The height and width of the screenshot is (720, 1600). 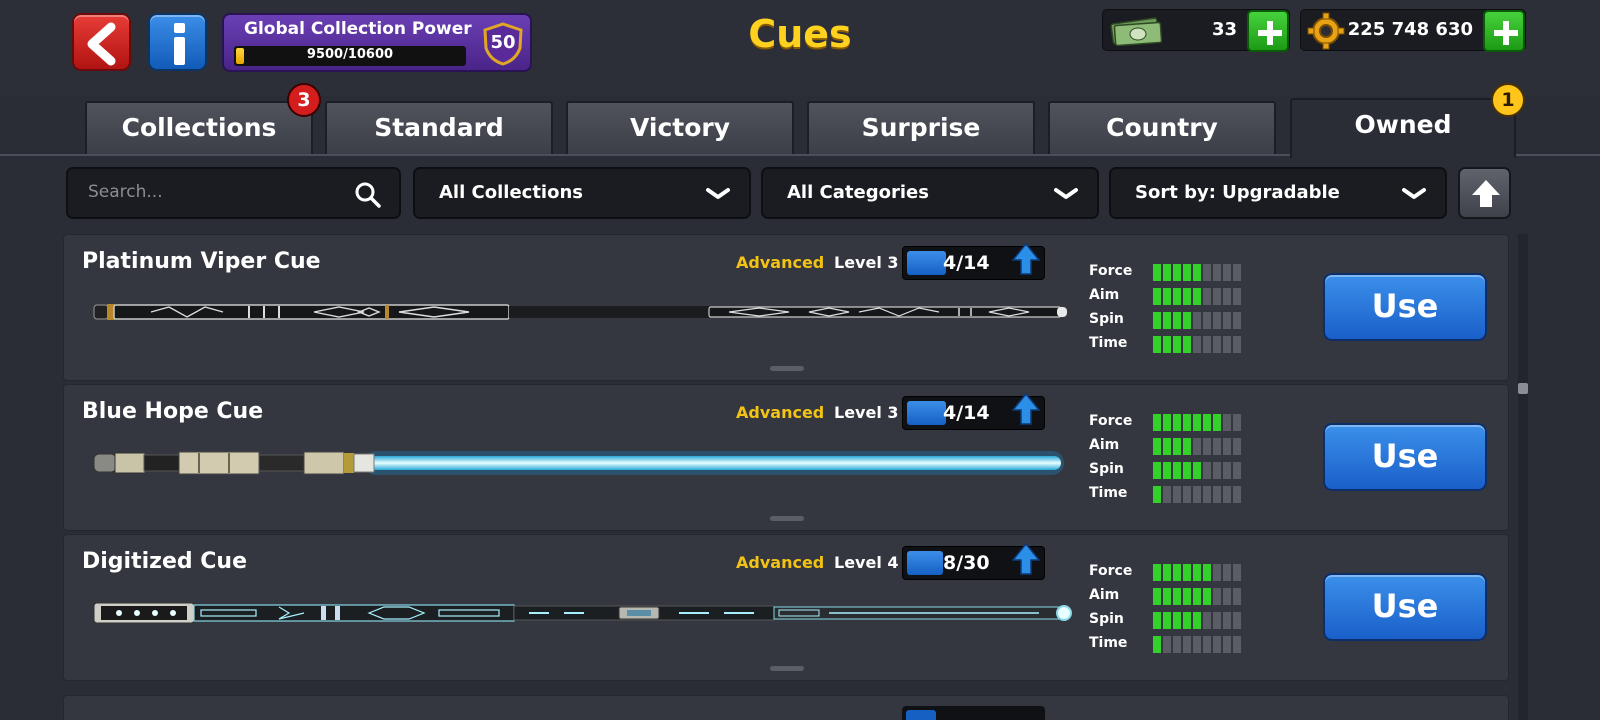 I want to click on add-cash-button, so click(x=1268, y=31).